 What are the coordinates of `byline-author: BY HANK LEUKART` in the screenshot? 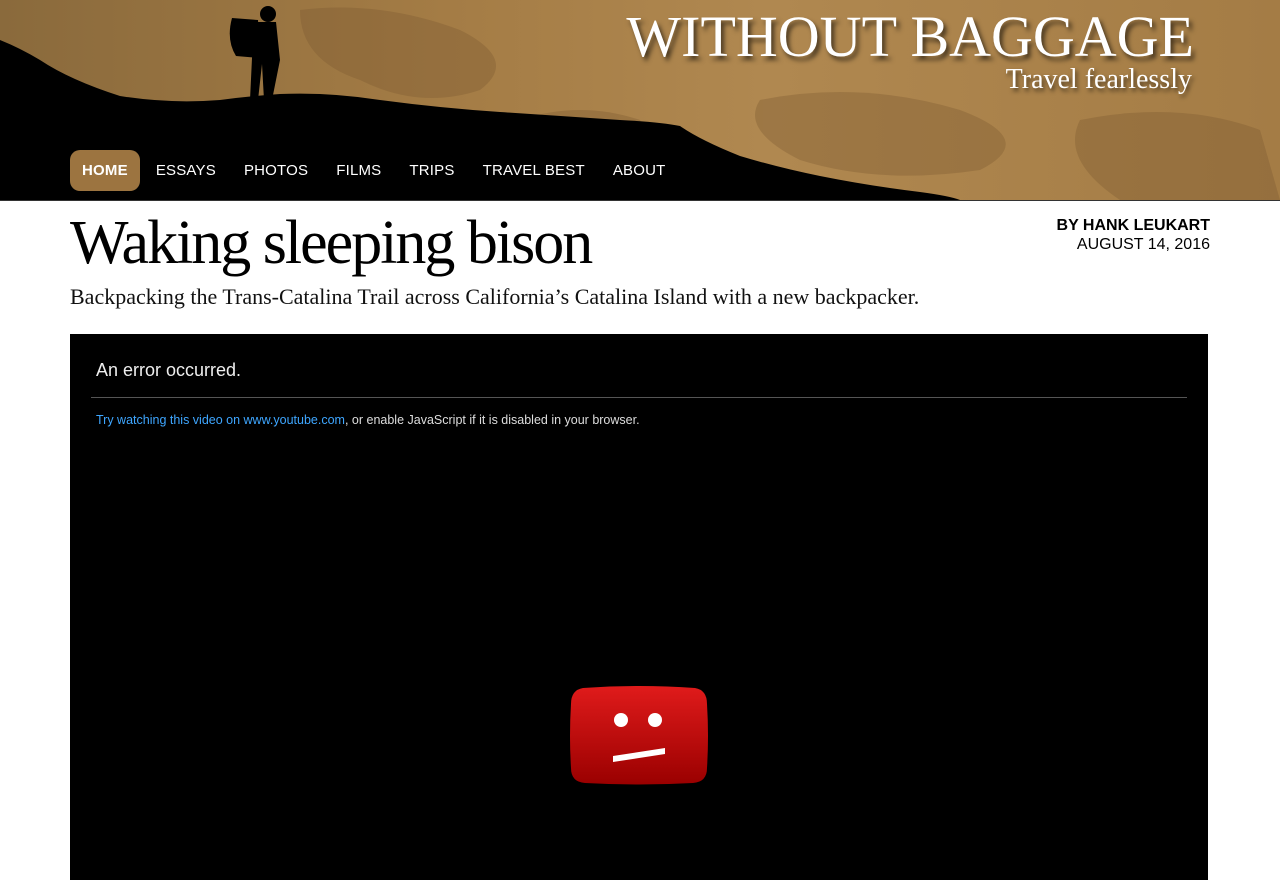 It's located at (1133, 225).